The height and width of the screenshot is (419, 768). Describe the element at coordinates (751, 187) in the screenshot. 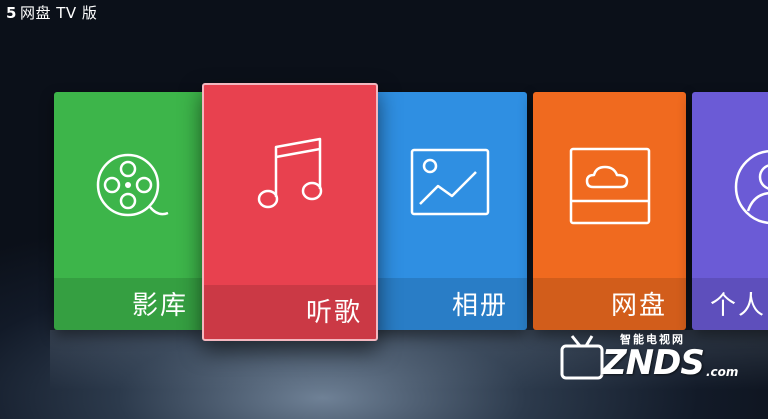

I see `user-avatar-icon` at that location.